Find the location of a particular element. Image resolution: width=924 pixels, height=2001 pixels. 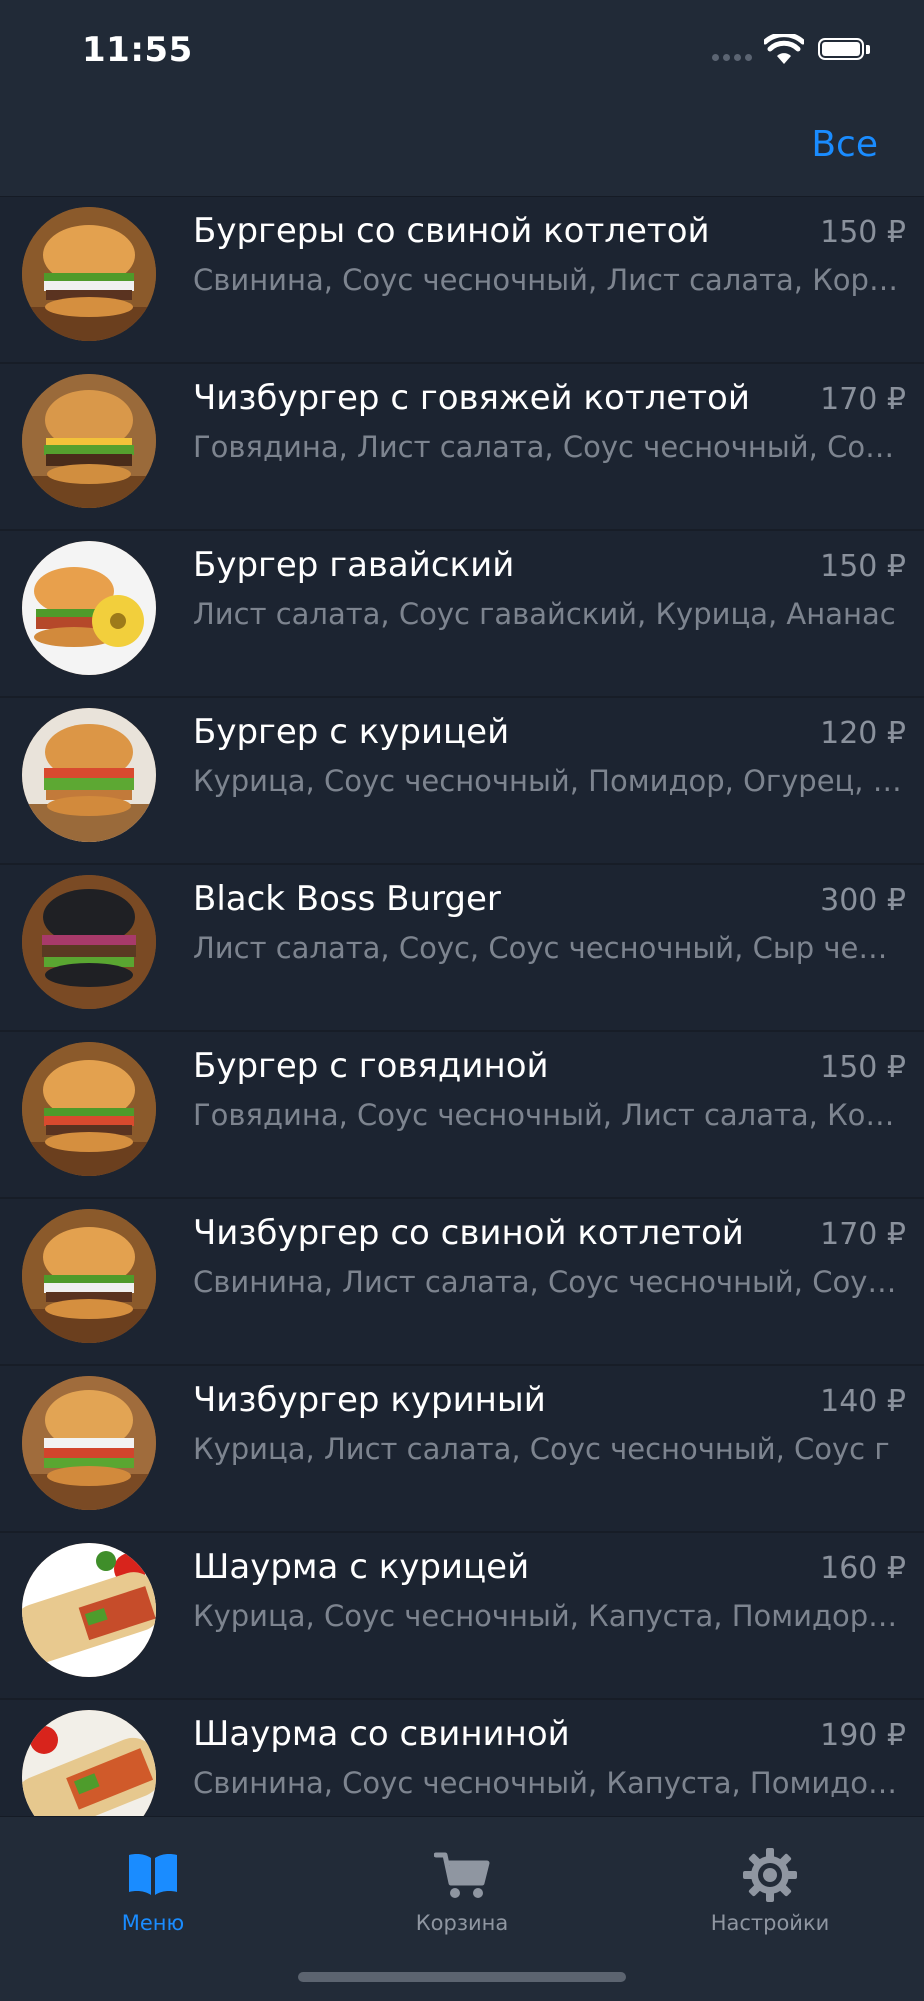

item-price: 140 ₽ is located at coordinates (863, 1401).